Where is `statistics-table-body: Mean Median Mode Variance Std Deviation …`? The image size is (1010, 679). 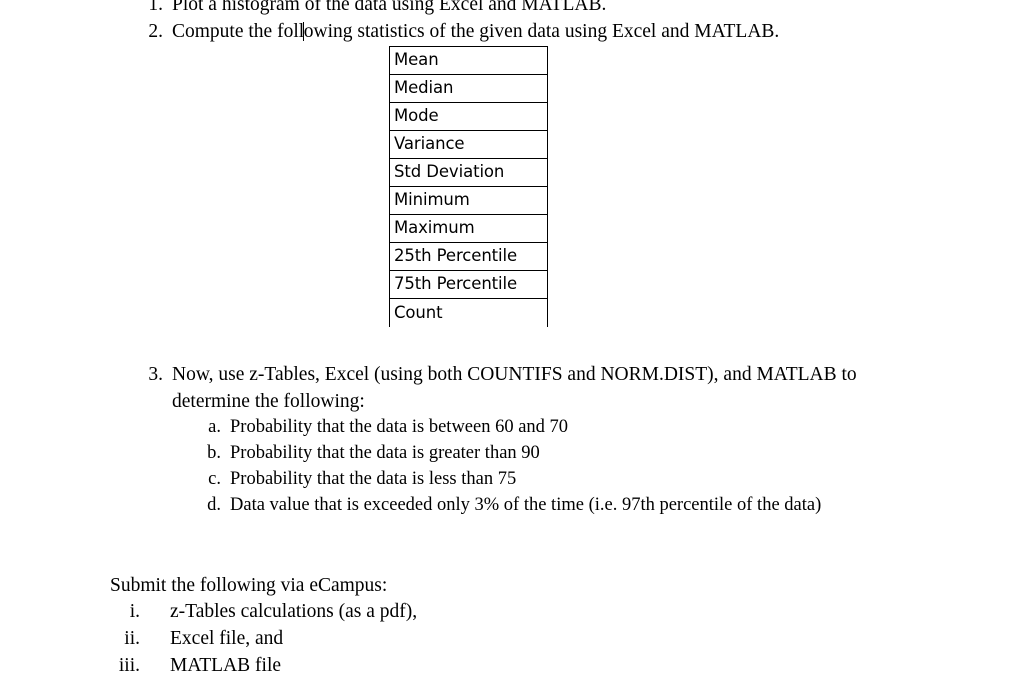 statistics-table-body: Mean Median Mode Variance Std Deviation … is located at coordinates (468, 186).